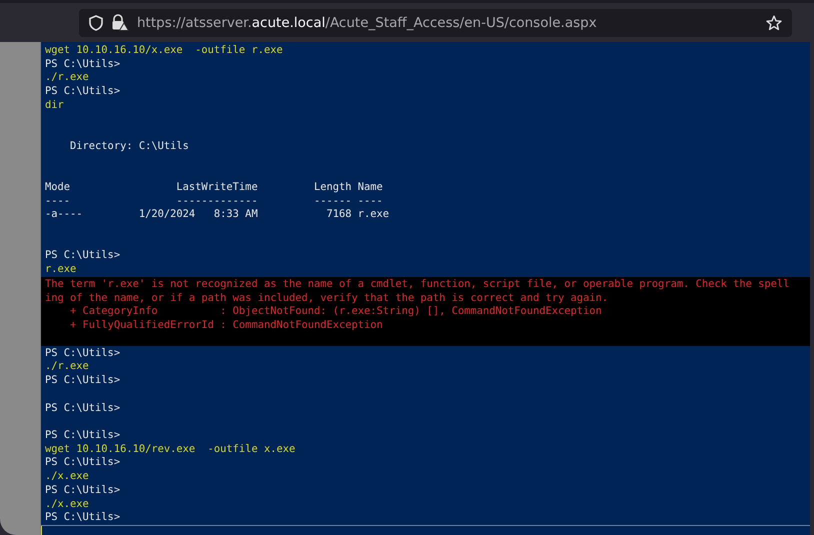  What do you see at coordinates (774, 22) in the screenshot?
I see `star-icon` at bounding box center [774, 22].